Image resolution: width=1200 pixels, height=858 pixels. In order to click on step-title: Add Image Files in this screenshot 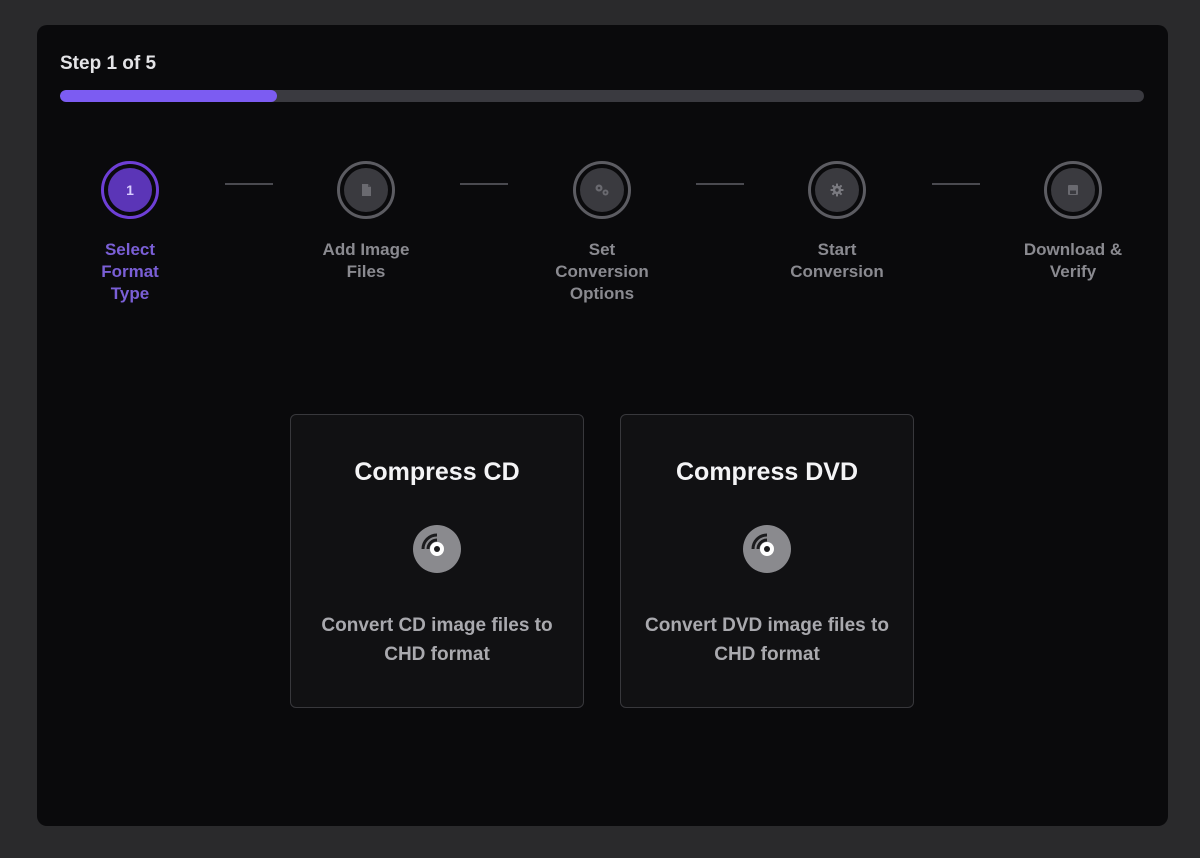, I will do `click(366, 260)`.